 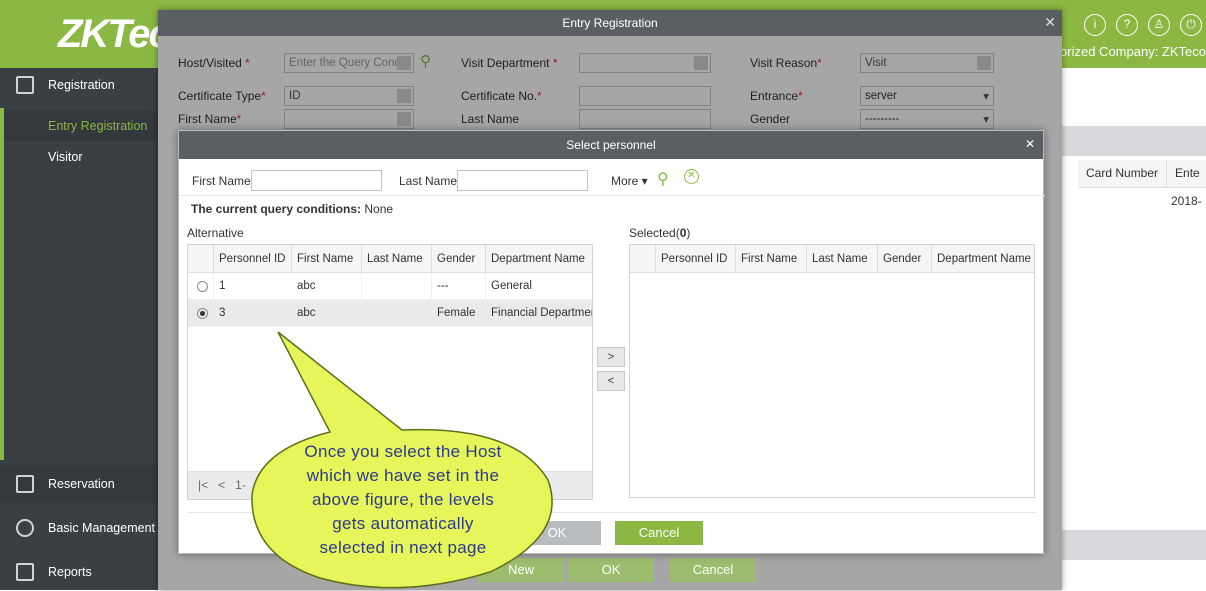 I want to click on bg-table-header: Card Number Ente, so click(x=1142, y=174).